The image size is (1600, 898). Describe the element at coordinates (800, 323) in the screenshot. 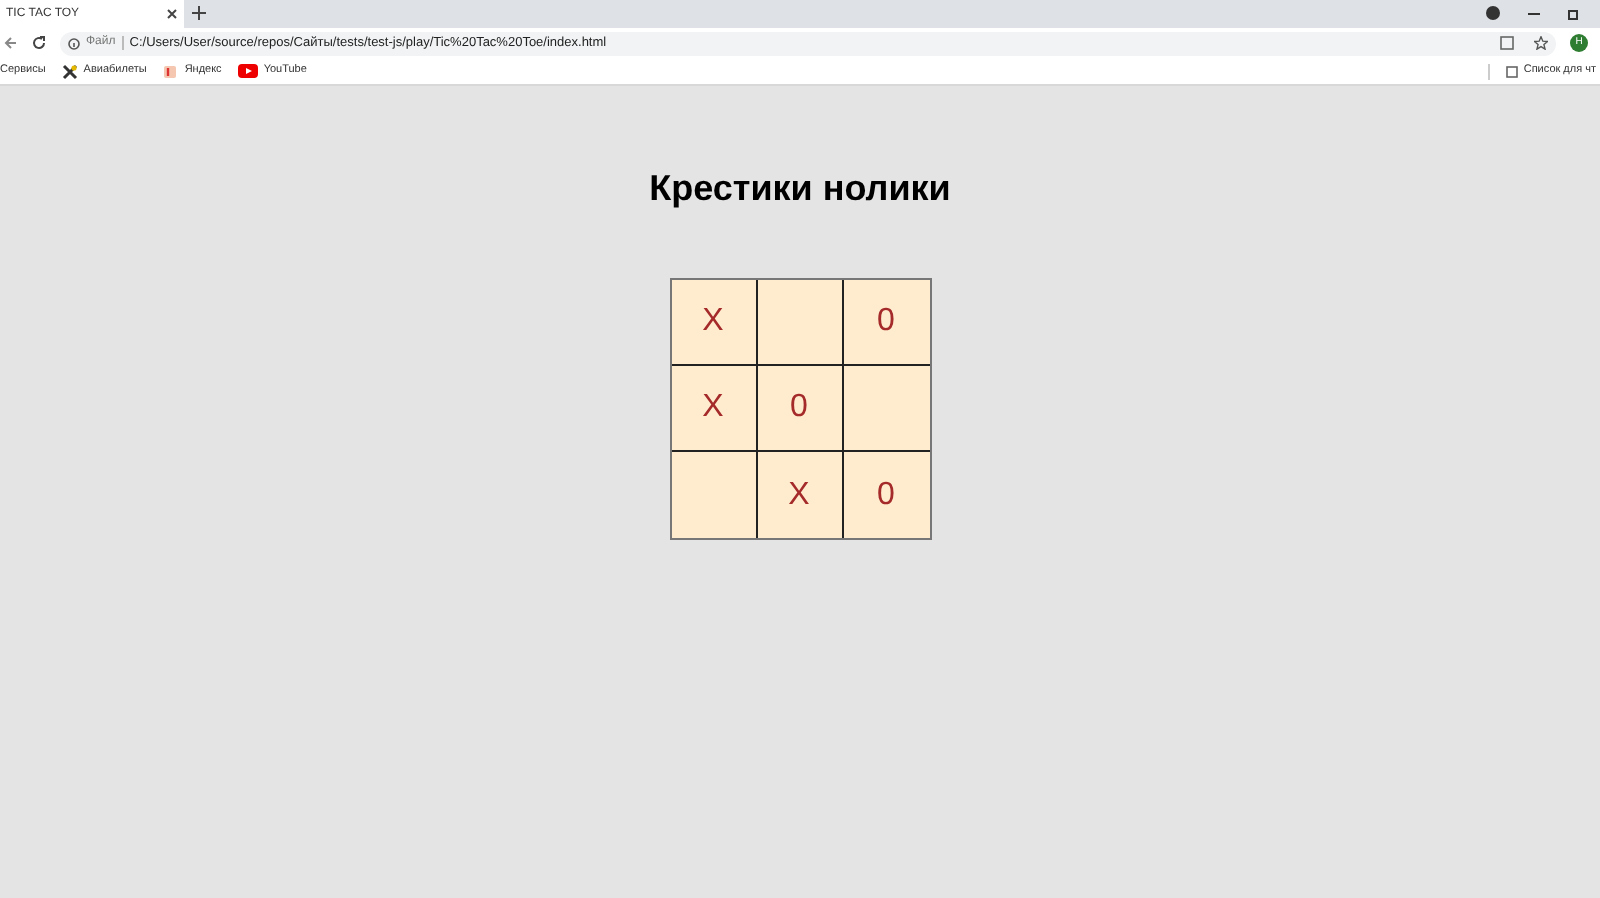

I see `board-cell` at that location.